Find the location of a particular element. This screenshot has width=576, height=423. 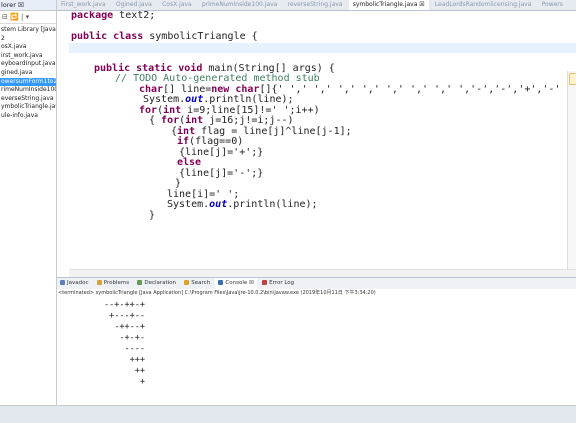

horizontal-scrollbar is located at coordinates (322, 273).